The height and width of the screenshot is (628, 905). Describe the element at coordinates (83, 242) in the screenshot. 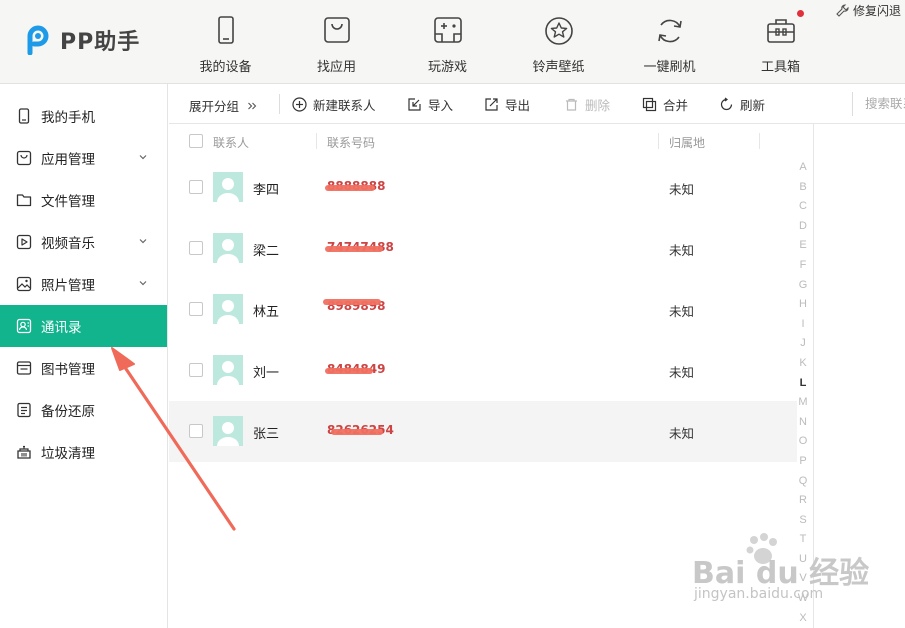

I see `sidebar-item-video-music: 视频音乐` at that location.